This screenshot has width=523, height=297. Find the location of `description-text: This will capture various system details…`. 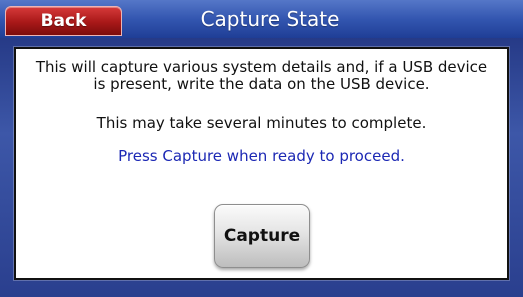

description-text: This will capture various system details… is located at coordinates (261, 75).